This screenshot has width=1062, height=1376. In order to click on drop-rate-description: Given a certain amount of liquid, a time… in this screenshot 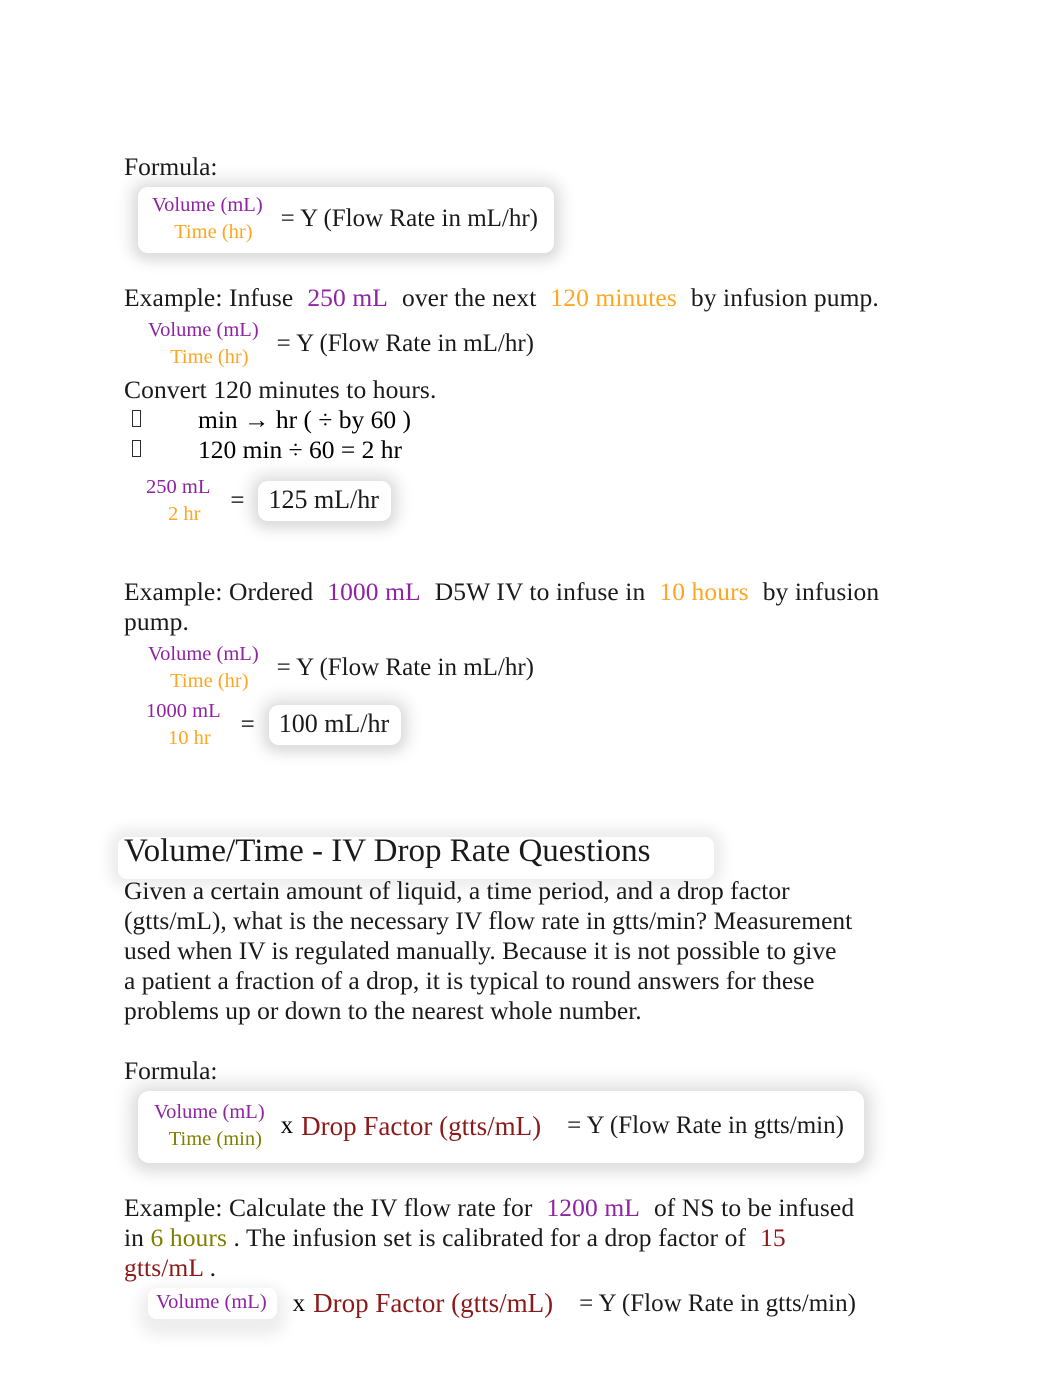, I will do `click(519, 951)`.